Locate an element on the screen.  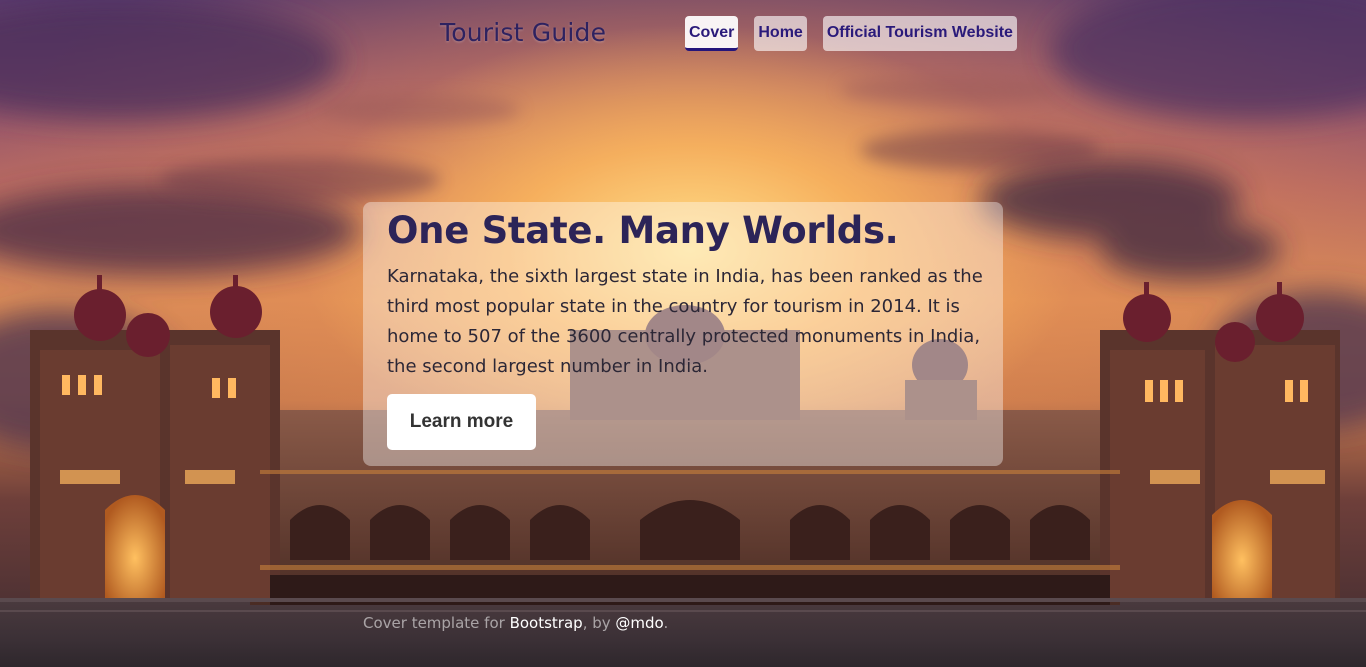
mdo-link: @mdo is located at coordinates (639, 623).